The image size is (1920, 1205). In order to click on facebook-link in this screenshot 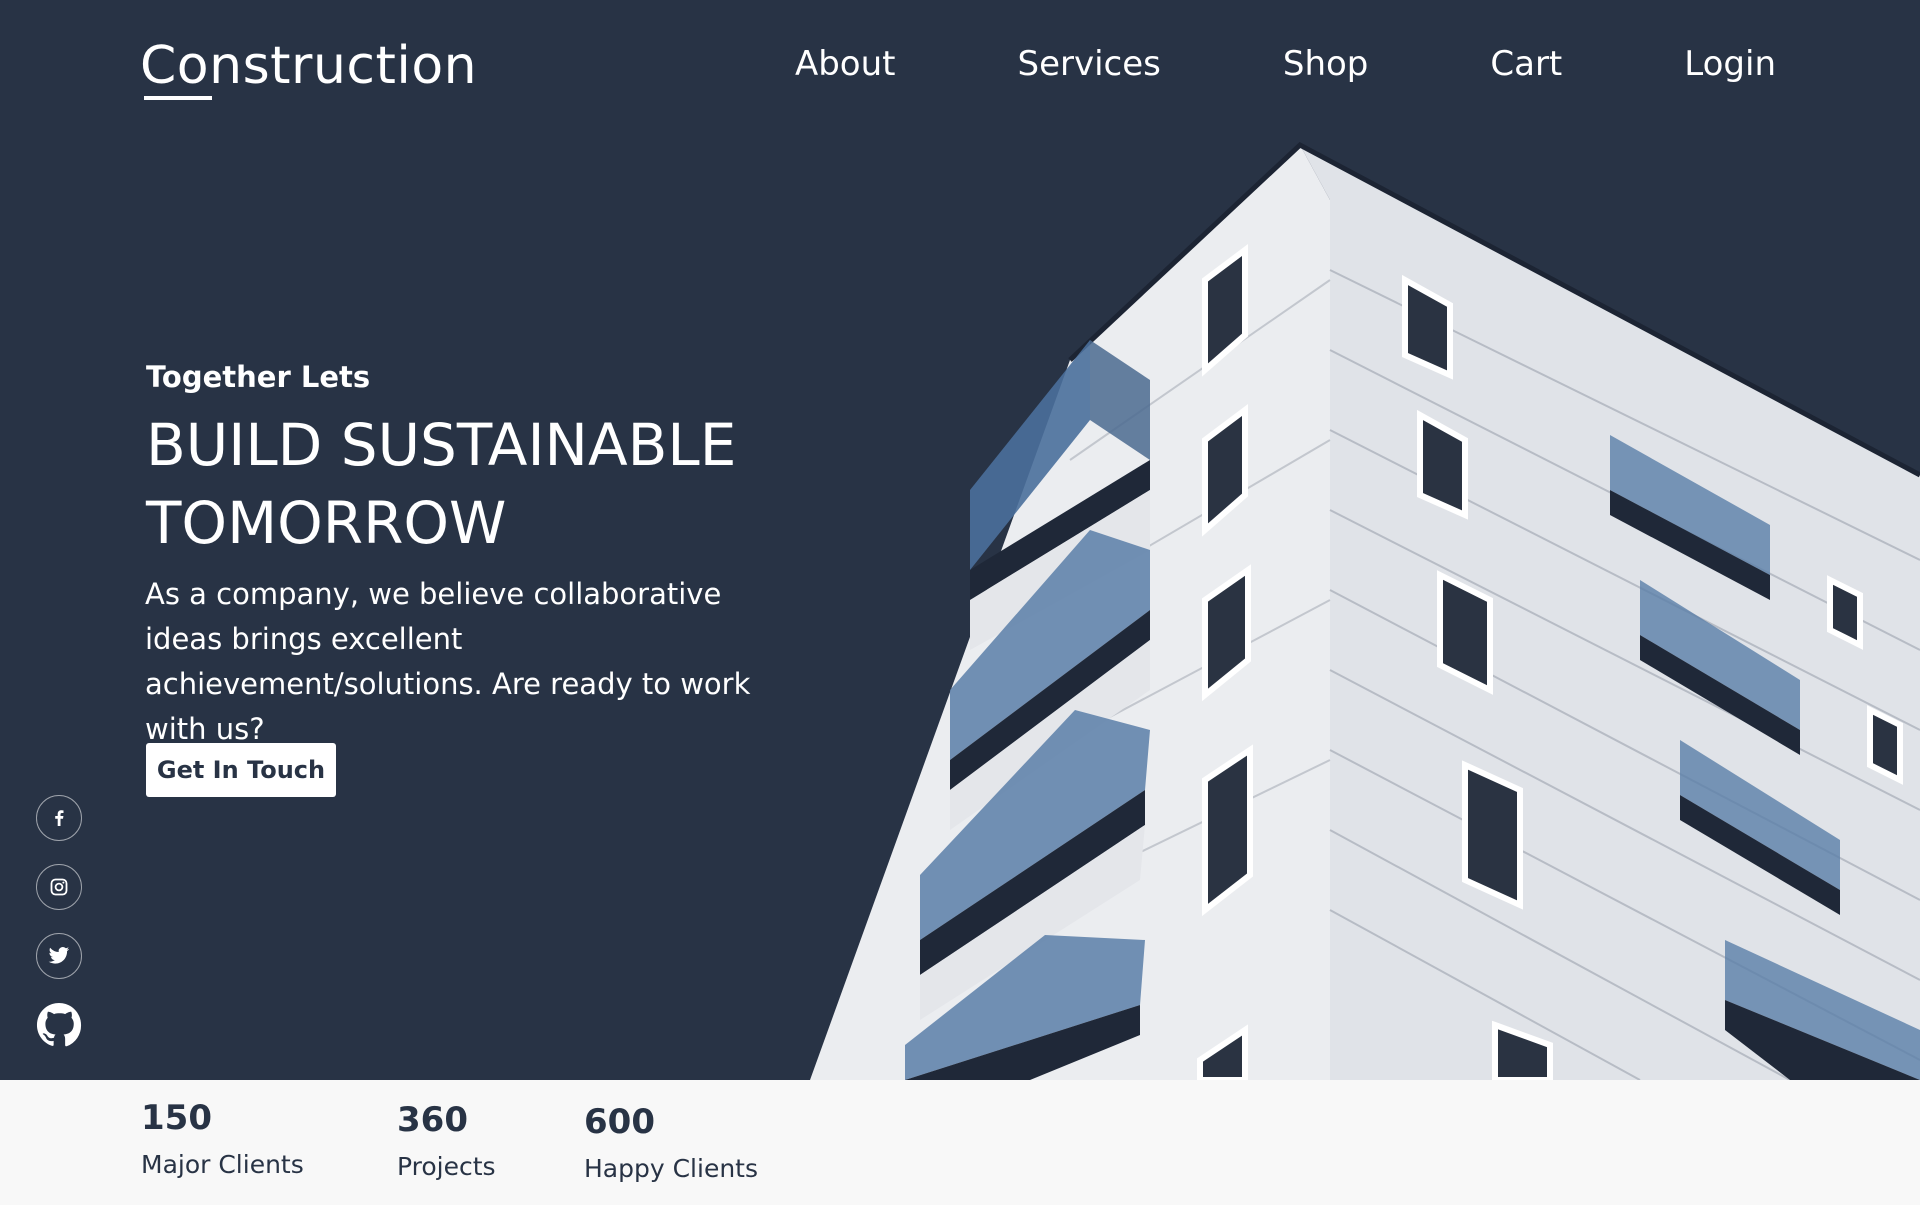, I will do `click(59, 818)`.